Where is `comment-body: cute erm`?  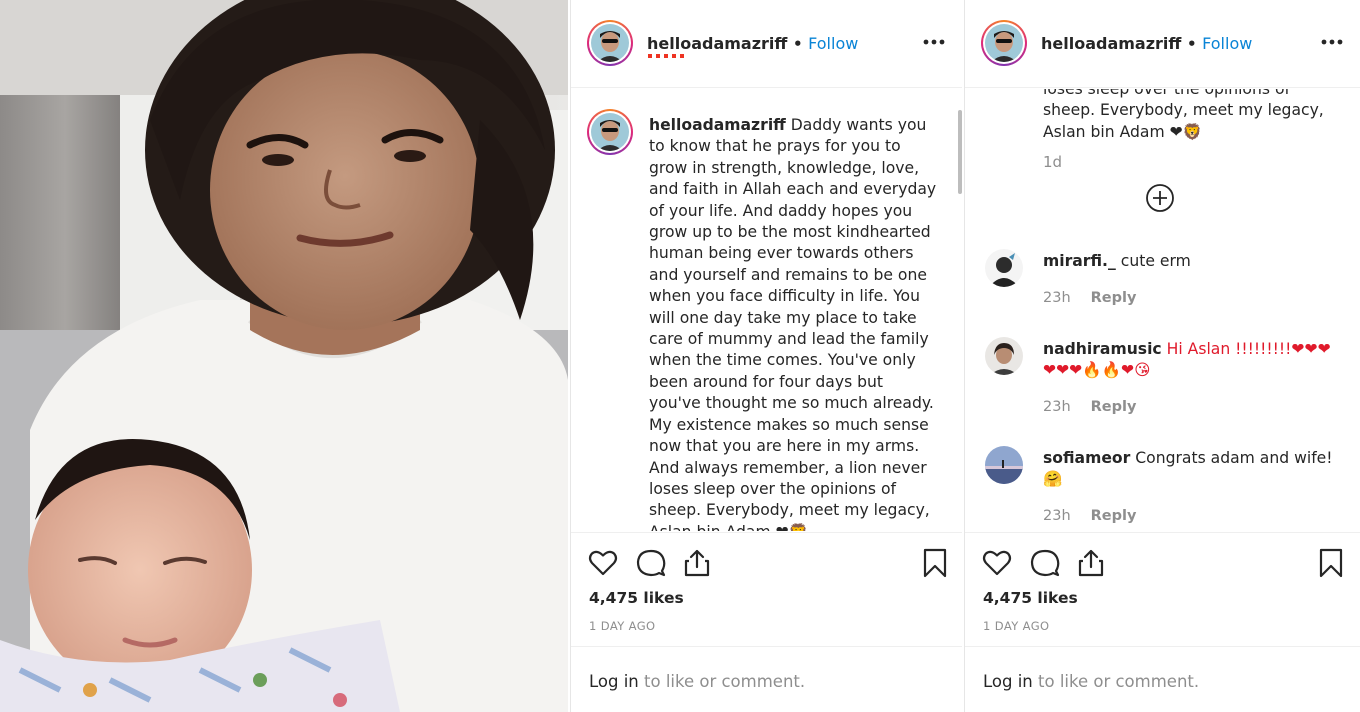
comment-body: cute erm is located at coordinates (1155, 261).